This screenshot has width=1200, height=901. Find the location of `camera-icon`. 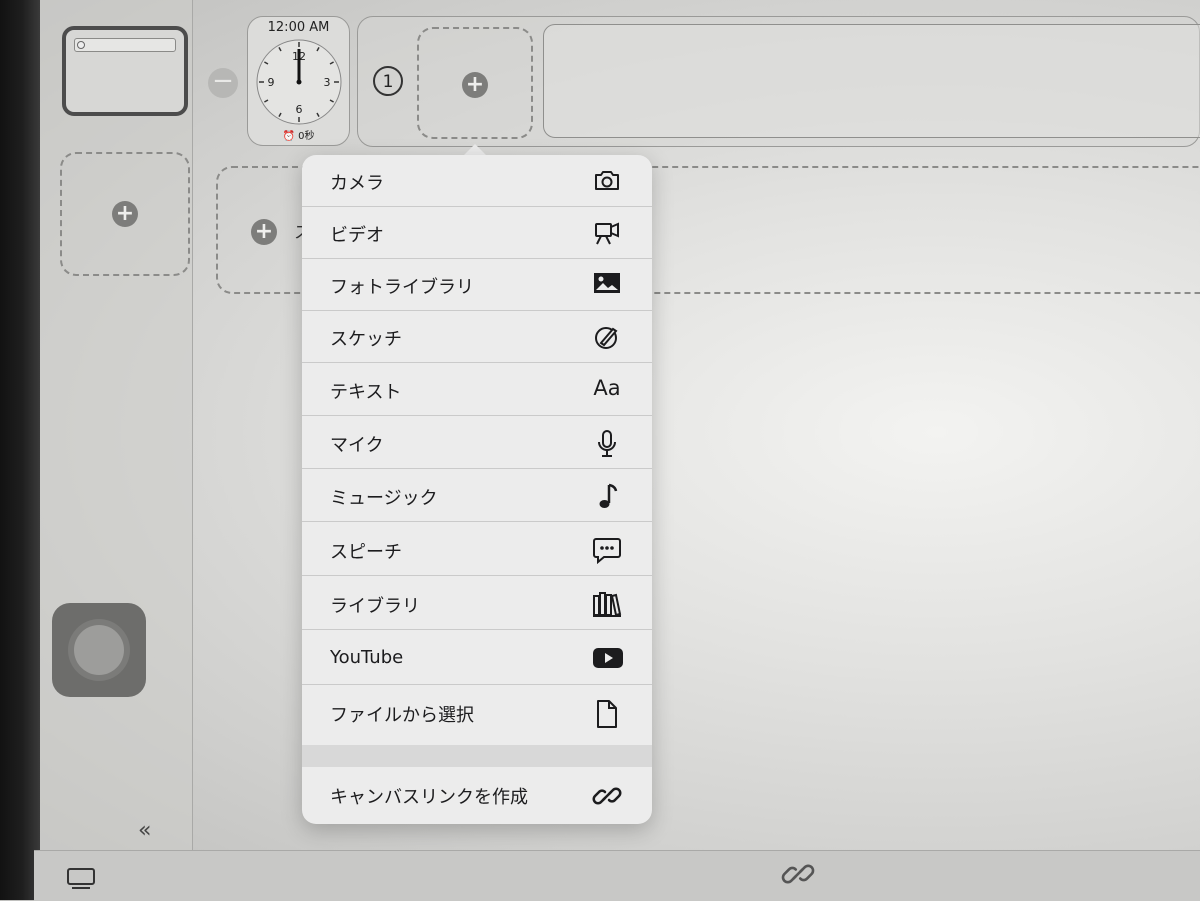

camera-icon is located at coordinates (607, 181).